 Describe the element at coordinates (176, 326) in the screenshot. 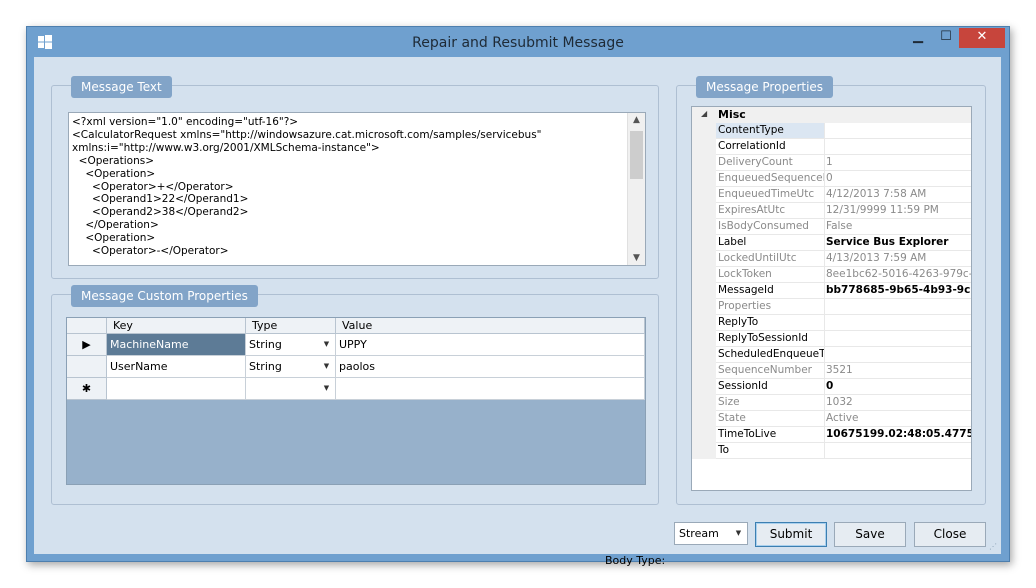

I see `column-header-key: Key` at that location.